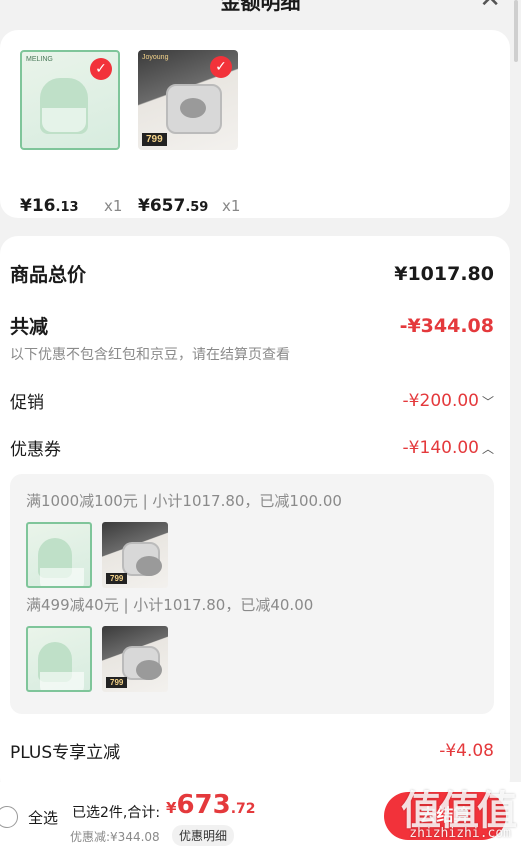 The width and height of the screenshot is (521, 854). I want to click on promo-label: 促销, so click(27, 403).